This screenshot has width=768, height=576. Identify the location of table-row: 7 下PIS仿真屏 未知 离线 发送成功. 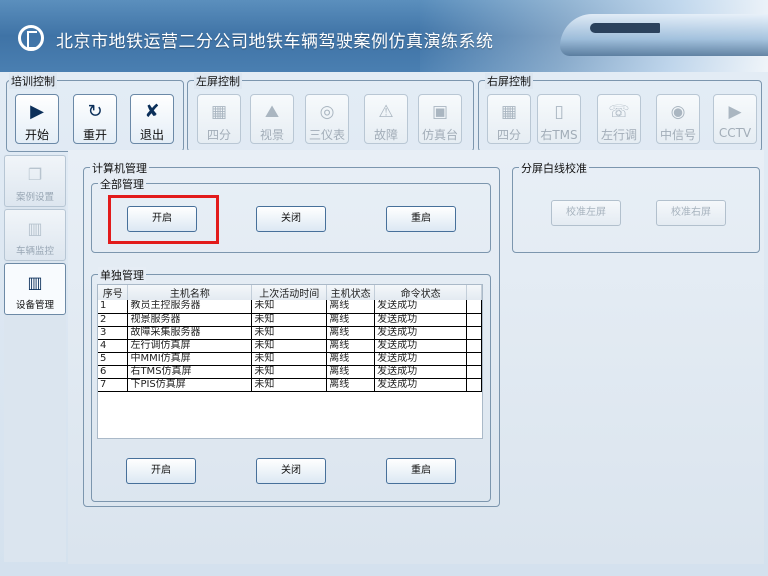
(290, 385).